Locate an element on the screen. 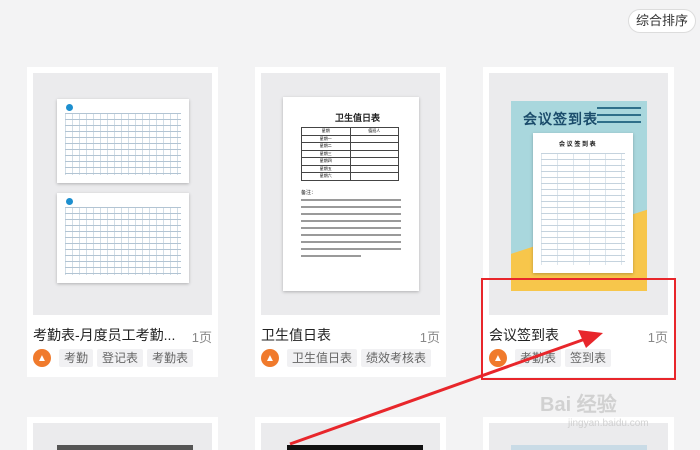 The width and height of the screenshot is (700, 450). watermark: Bai 经验 is located at coordinates (578, 405).